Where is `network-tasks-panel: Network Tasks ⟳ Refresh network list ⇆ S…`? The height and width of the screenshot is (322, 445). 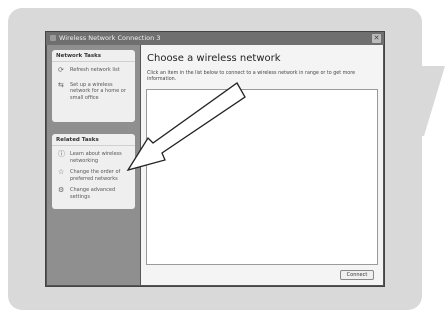 network-tasks-panel: Network Tasks ⟳ Refresh network list ⇆ S… is located at coordinates (93, 86).